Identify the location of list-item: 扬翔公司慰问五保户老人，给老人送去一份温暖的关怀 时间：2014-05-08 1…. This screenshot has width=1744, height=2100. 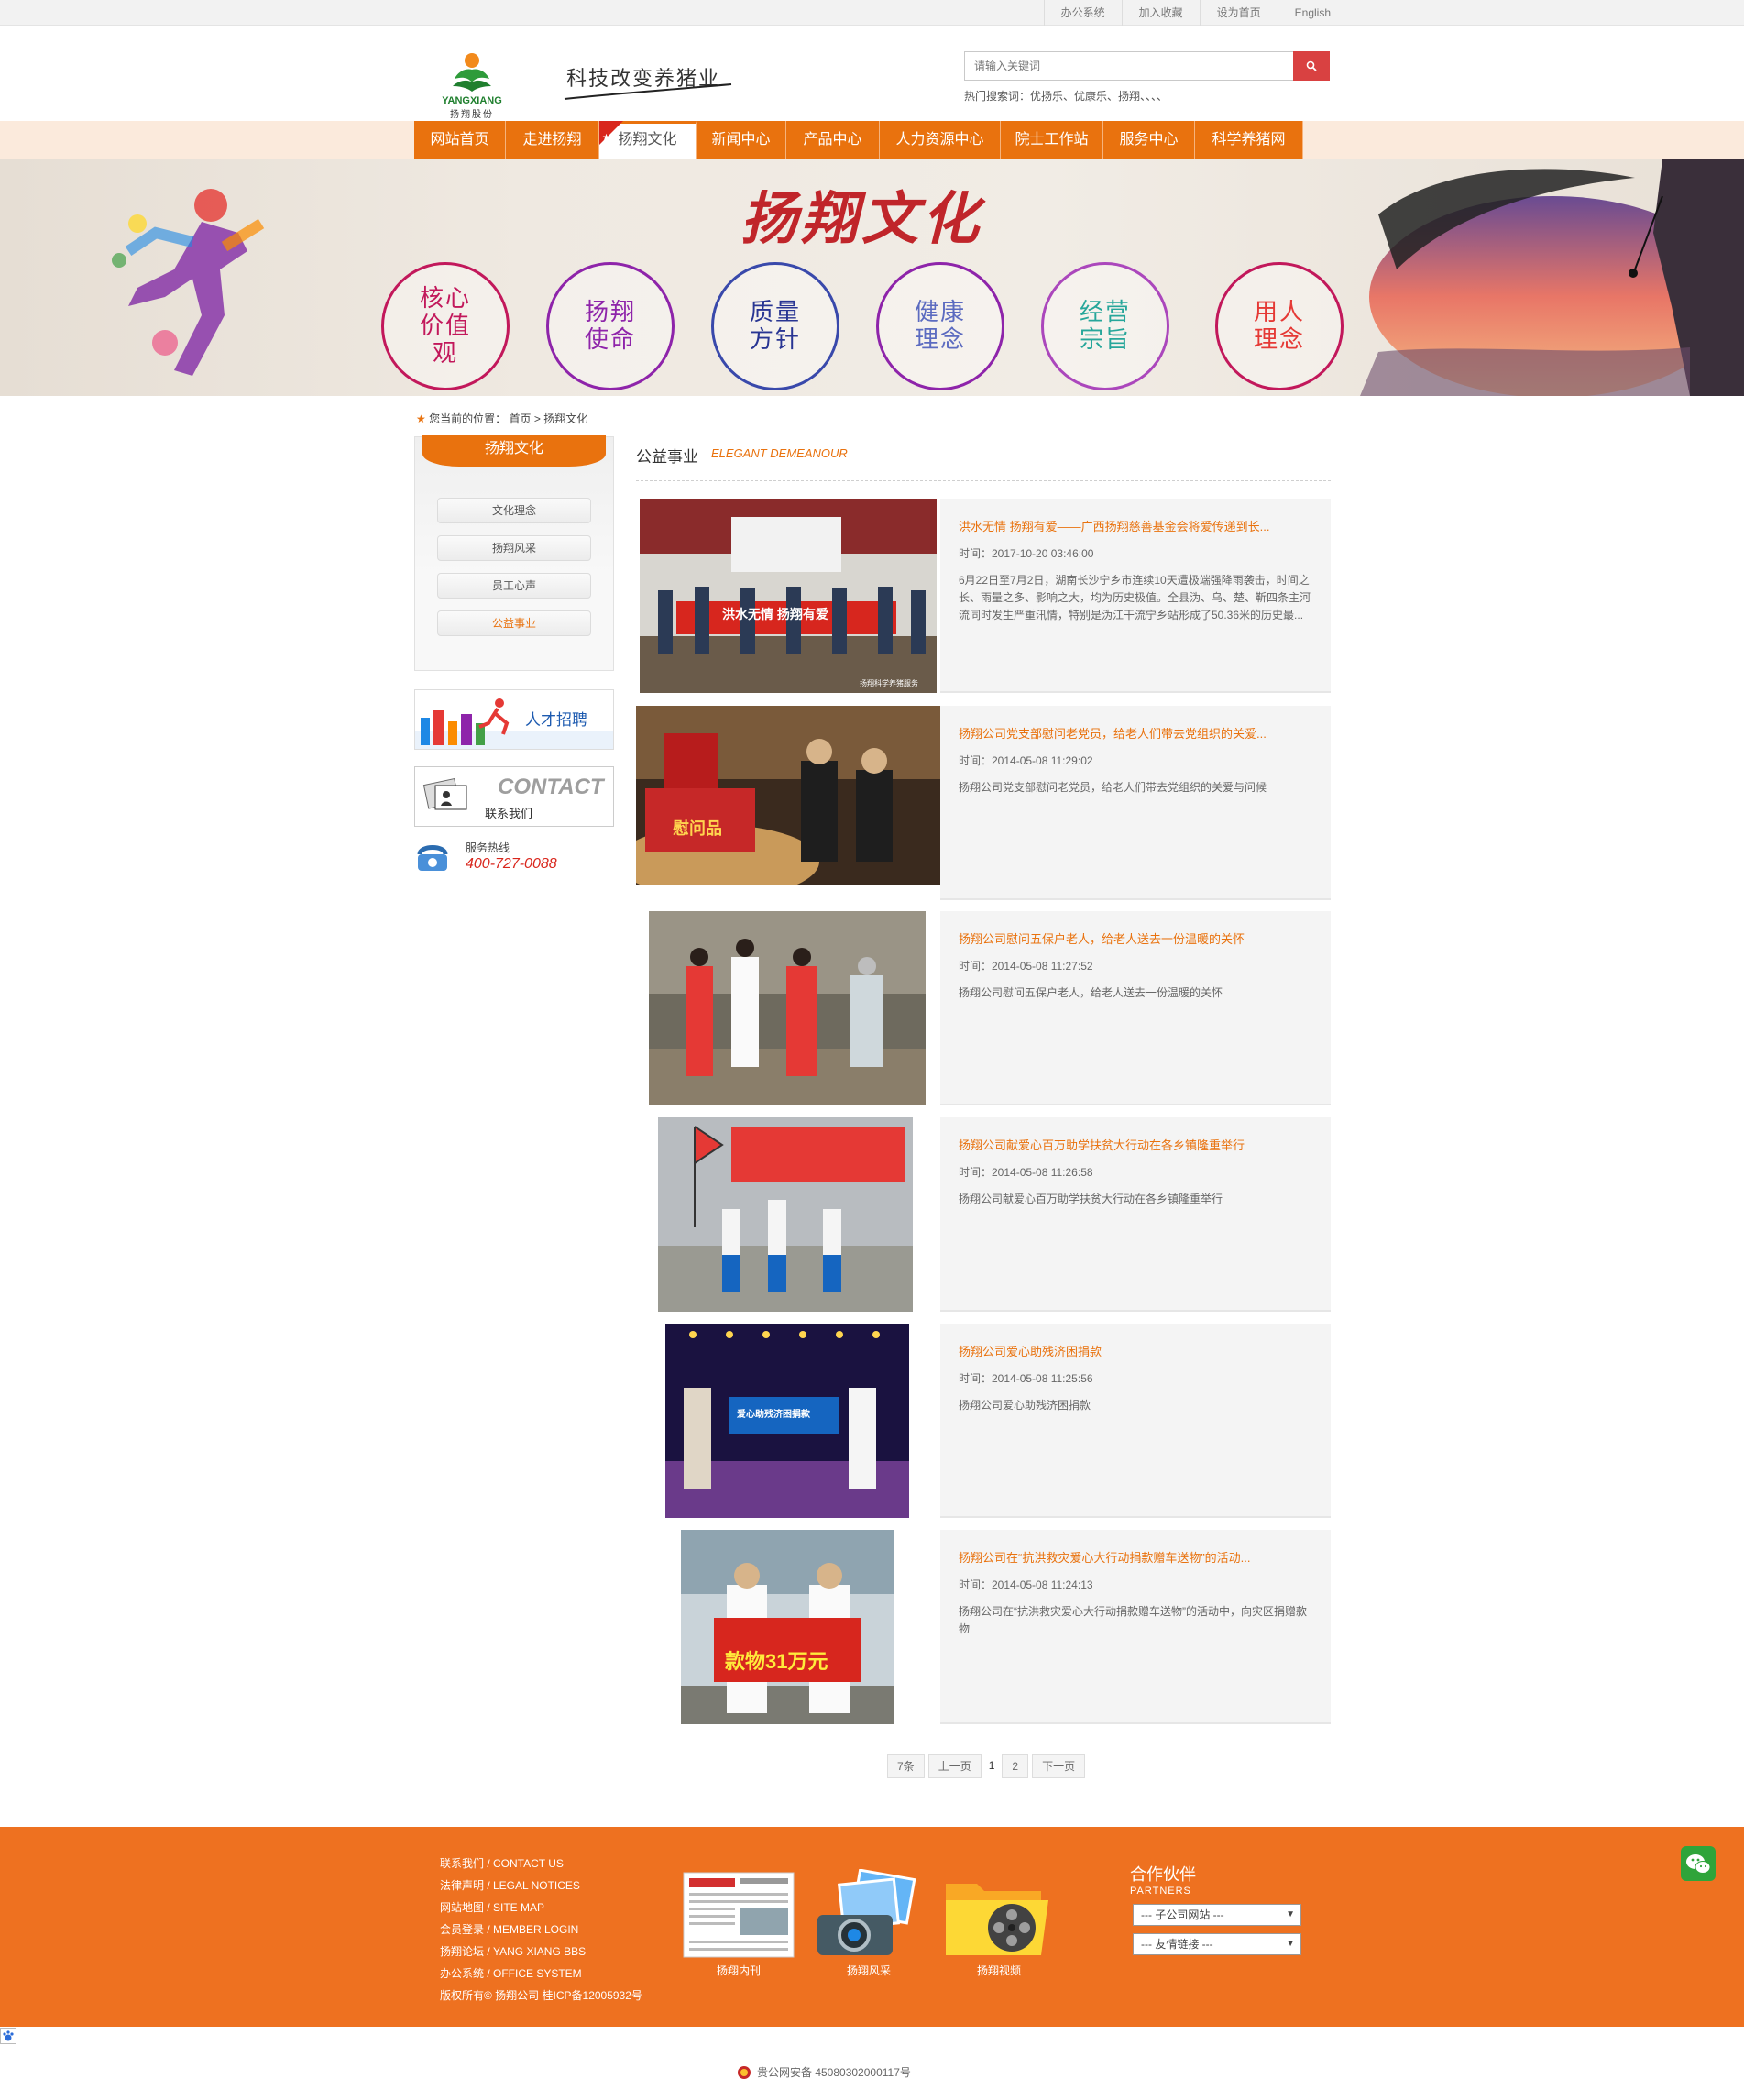
(983, 1008).